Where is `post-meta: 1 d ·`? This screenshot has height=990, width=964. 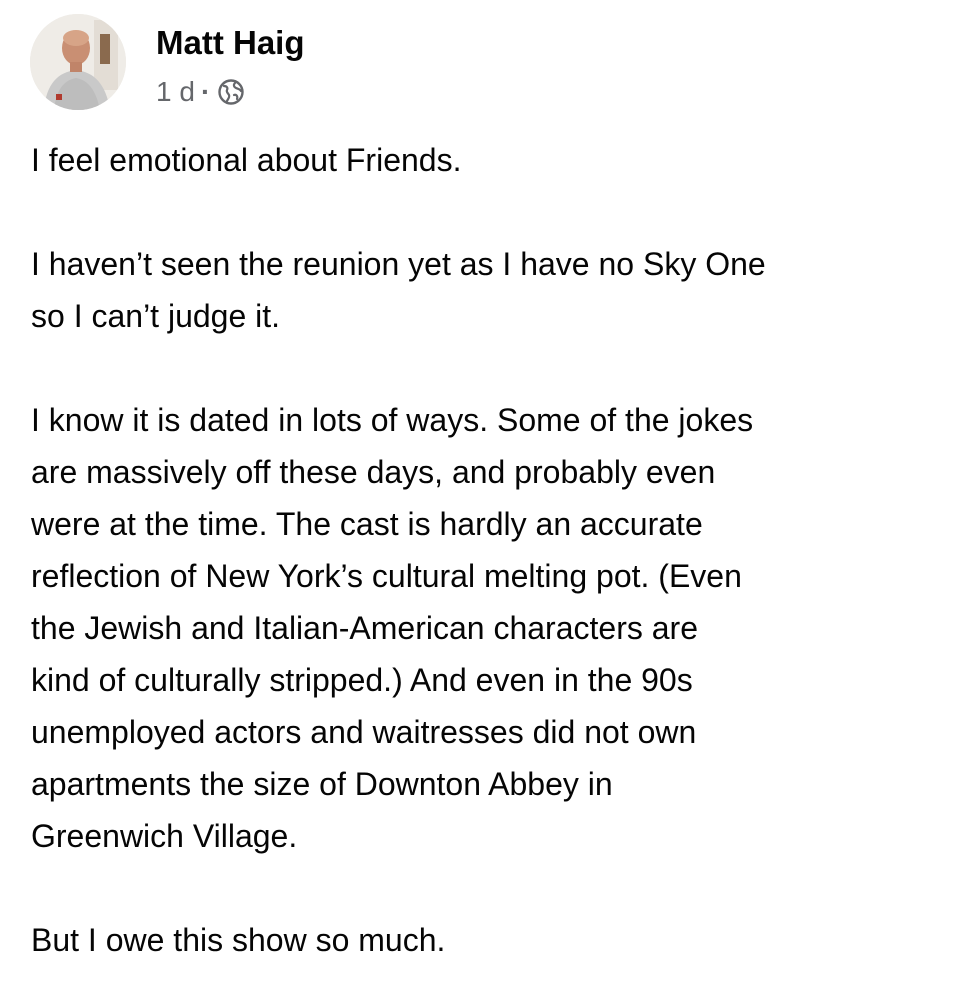
post-meta: 1 d · is located at coordinates (201, 92).